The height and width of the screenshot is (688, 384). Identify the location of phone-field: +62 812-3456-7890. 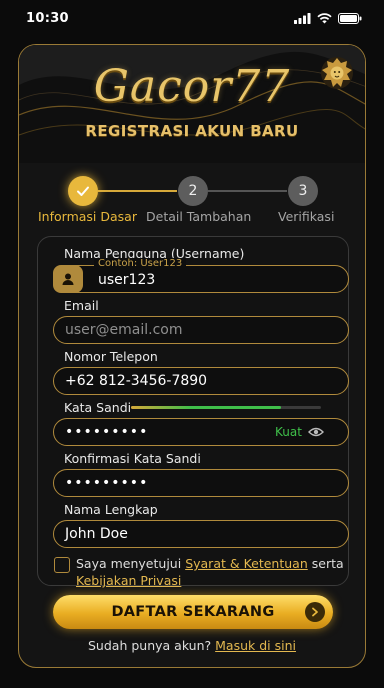
(201, 381).